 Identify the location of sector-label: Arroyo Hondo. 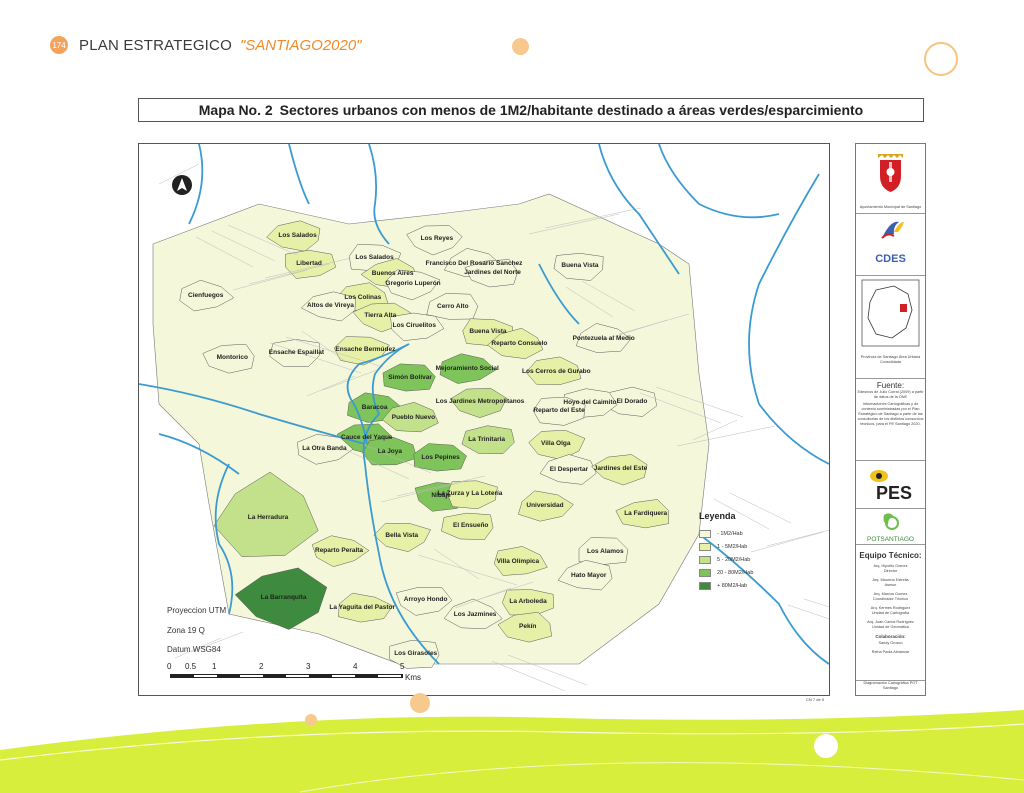
(425, 599).